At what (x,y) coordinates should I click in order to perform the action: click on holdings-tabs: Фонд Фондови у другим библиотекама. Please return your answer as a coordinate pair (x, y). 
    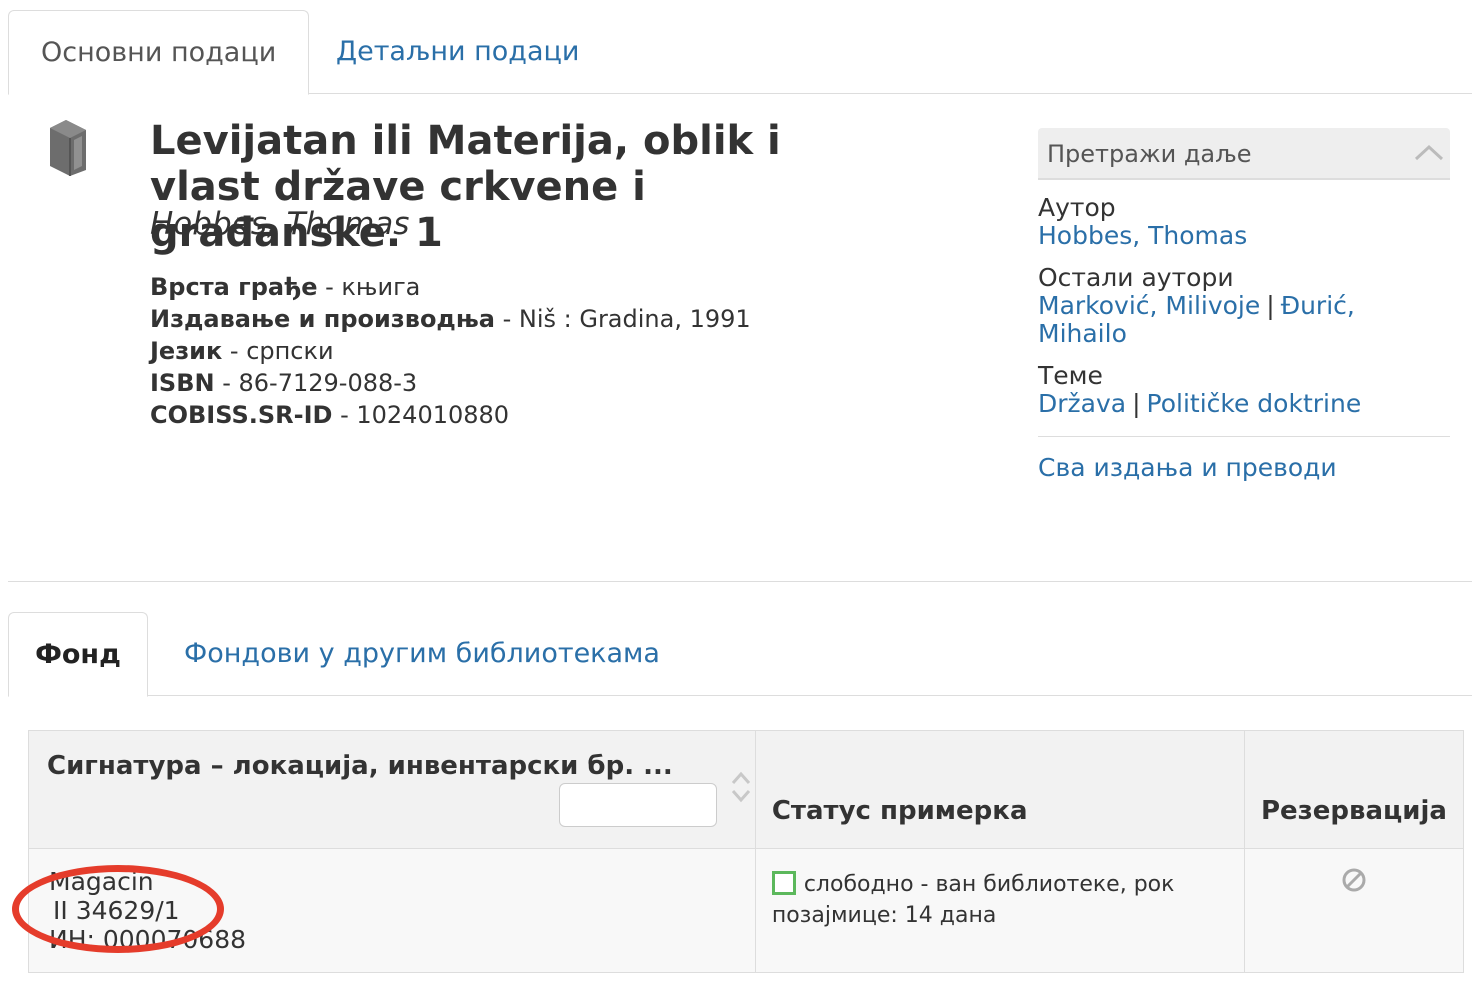
    Looking at the image, I should click on (740, 654).